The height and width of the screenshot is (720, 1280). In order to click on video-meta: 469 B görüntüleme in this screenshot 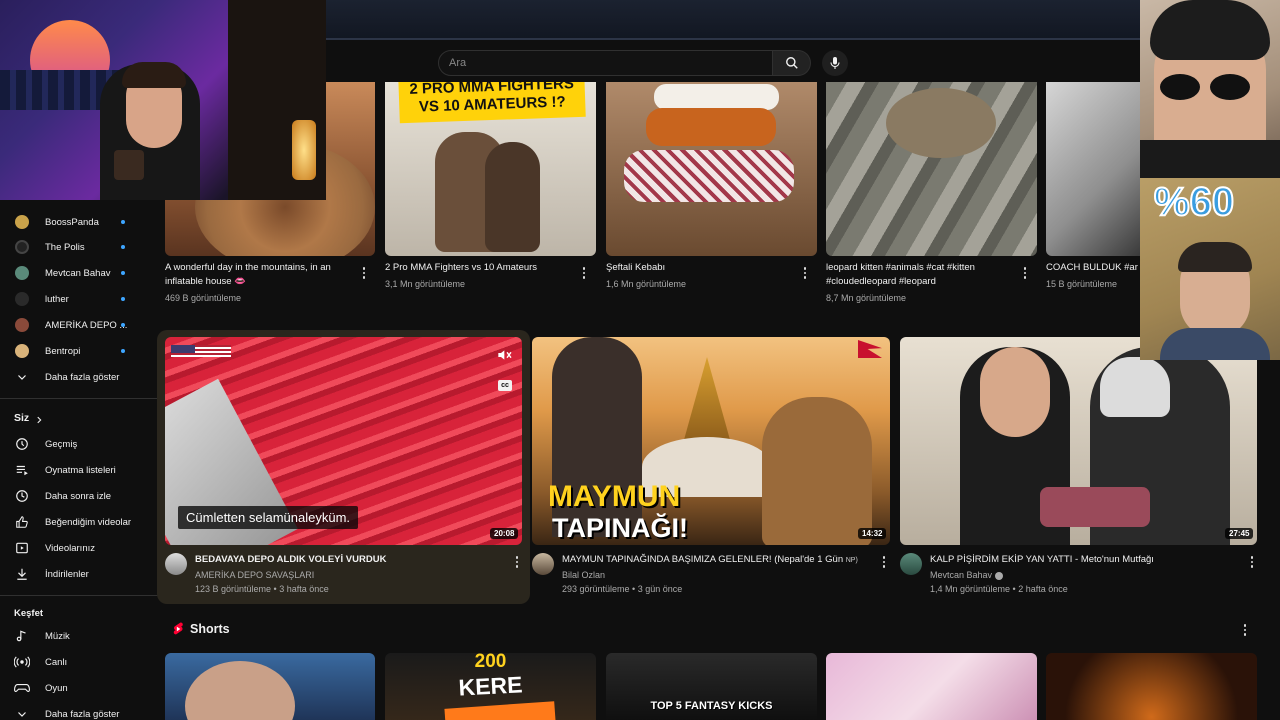, I will do `click(203, 298)`.